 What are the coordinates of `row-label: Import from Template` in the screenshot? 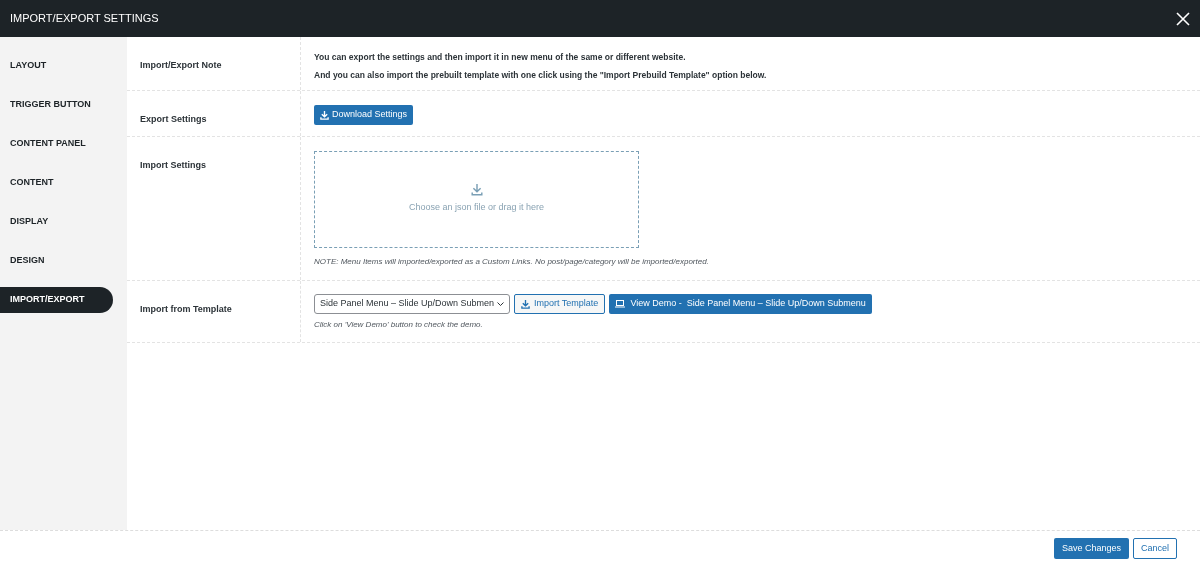 It's located at (186, 309).